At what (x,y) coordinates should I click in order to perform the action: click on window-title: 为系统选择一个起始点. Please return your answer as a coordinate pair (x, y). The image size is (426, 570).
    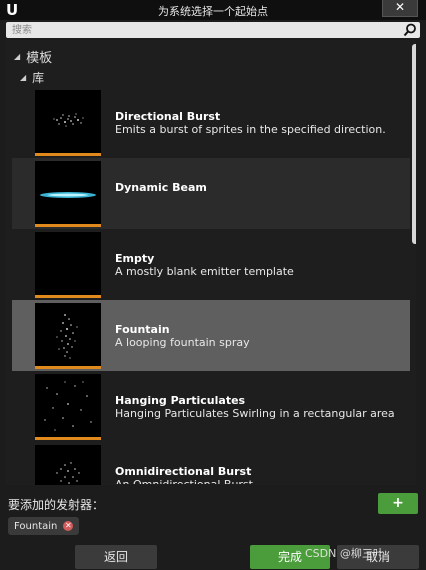
    Looking at the image, I should click on (213, 11).